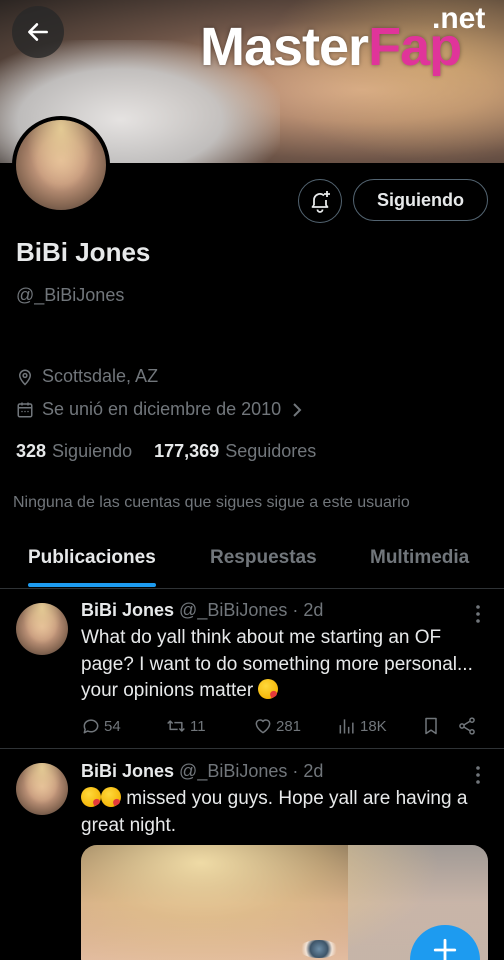  I want to click on profile-name: BiBi Jones, so click(83, 252).